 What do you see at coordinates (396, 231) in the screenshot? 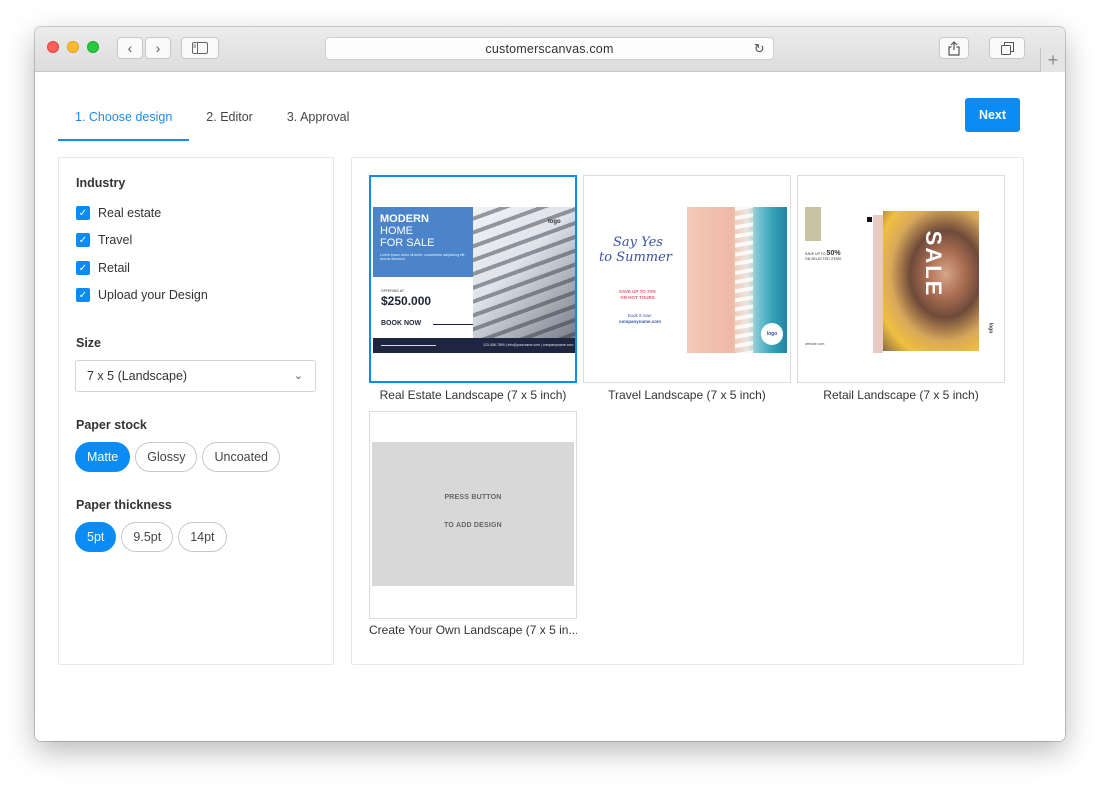
I see `re-headline-2: HOME` at bounding box center [396, 231].